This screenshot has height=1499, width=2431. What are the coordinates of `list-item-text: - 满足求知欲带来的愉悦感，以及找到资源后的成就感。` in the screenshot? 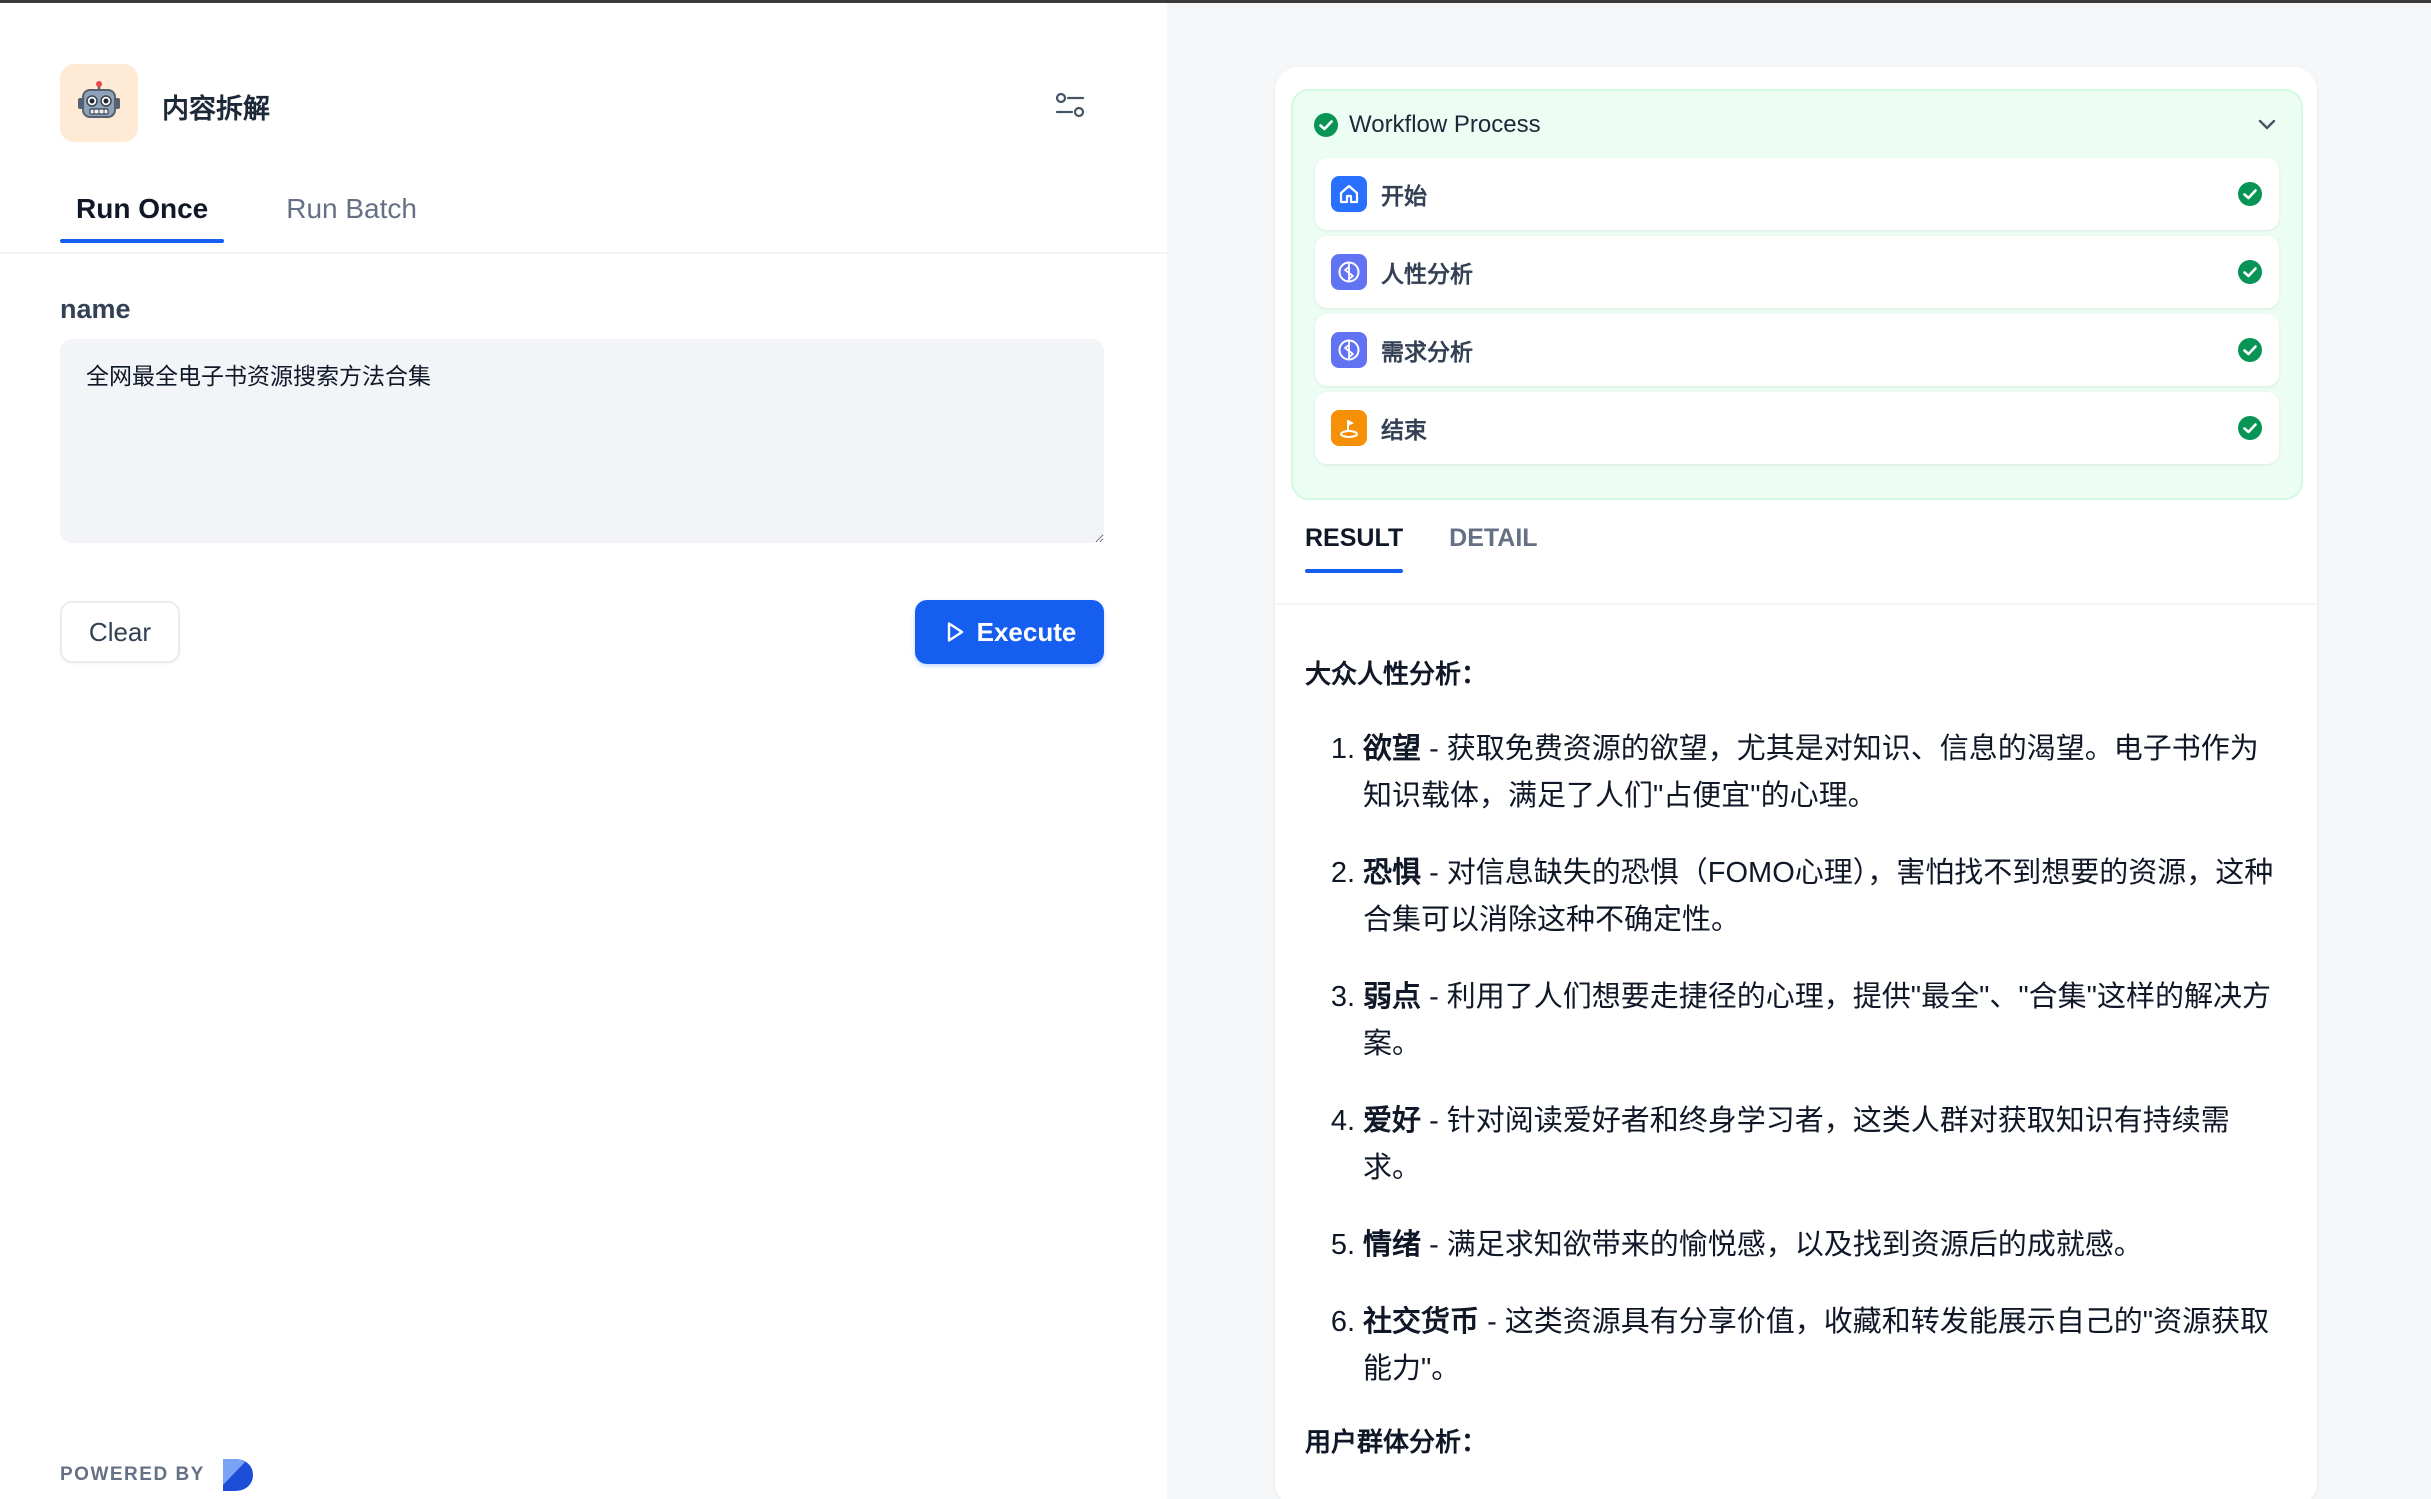 It's located at (1782, 1245).